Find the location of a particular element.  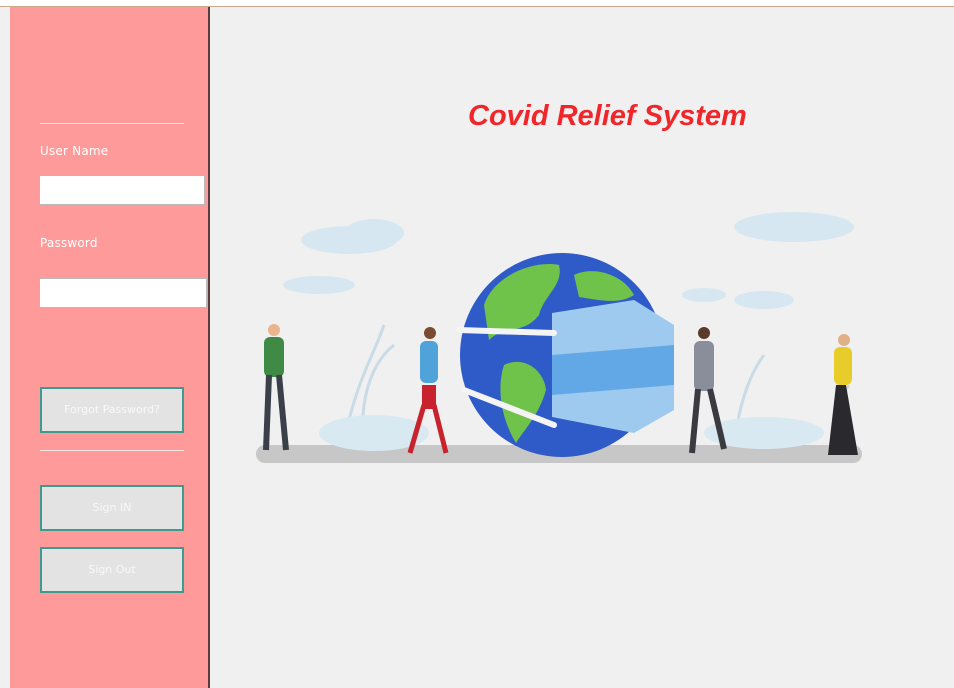

sign-in-button: Sign IN is located at coordinates (112, 508).